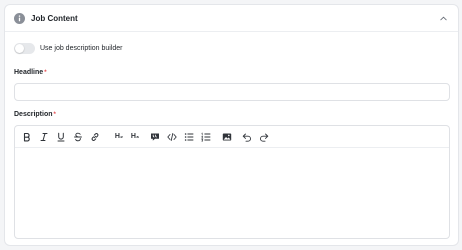  I want to click on image-icon, so click(227, 137).